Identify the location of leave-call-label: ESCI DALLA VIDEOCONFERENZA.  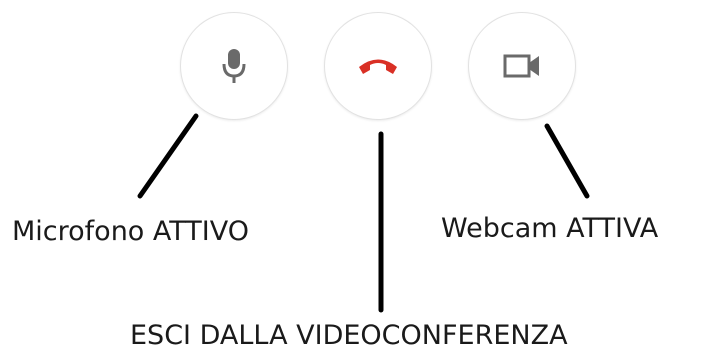
(349, 335).